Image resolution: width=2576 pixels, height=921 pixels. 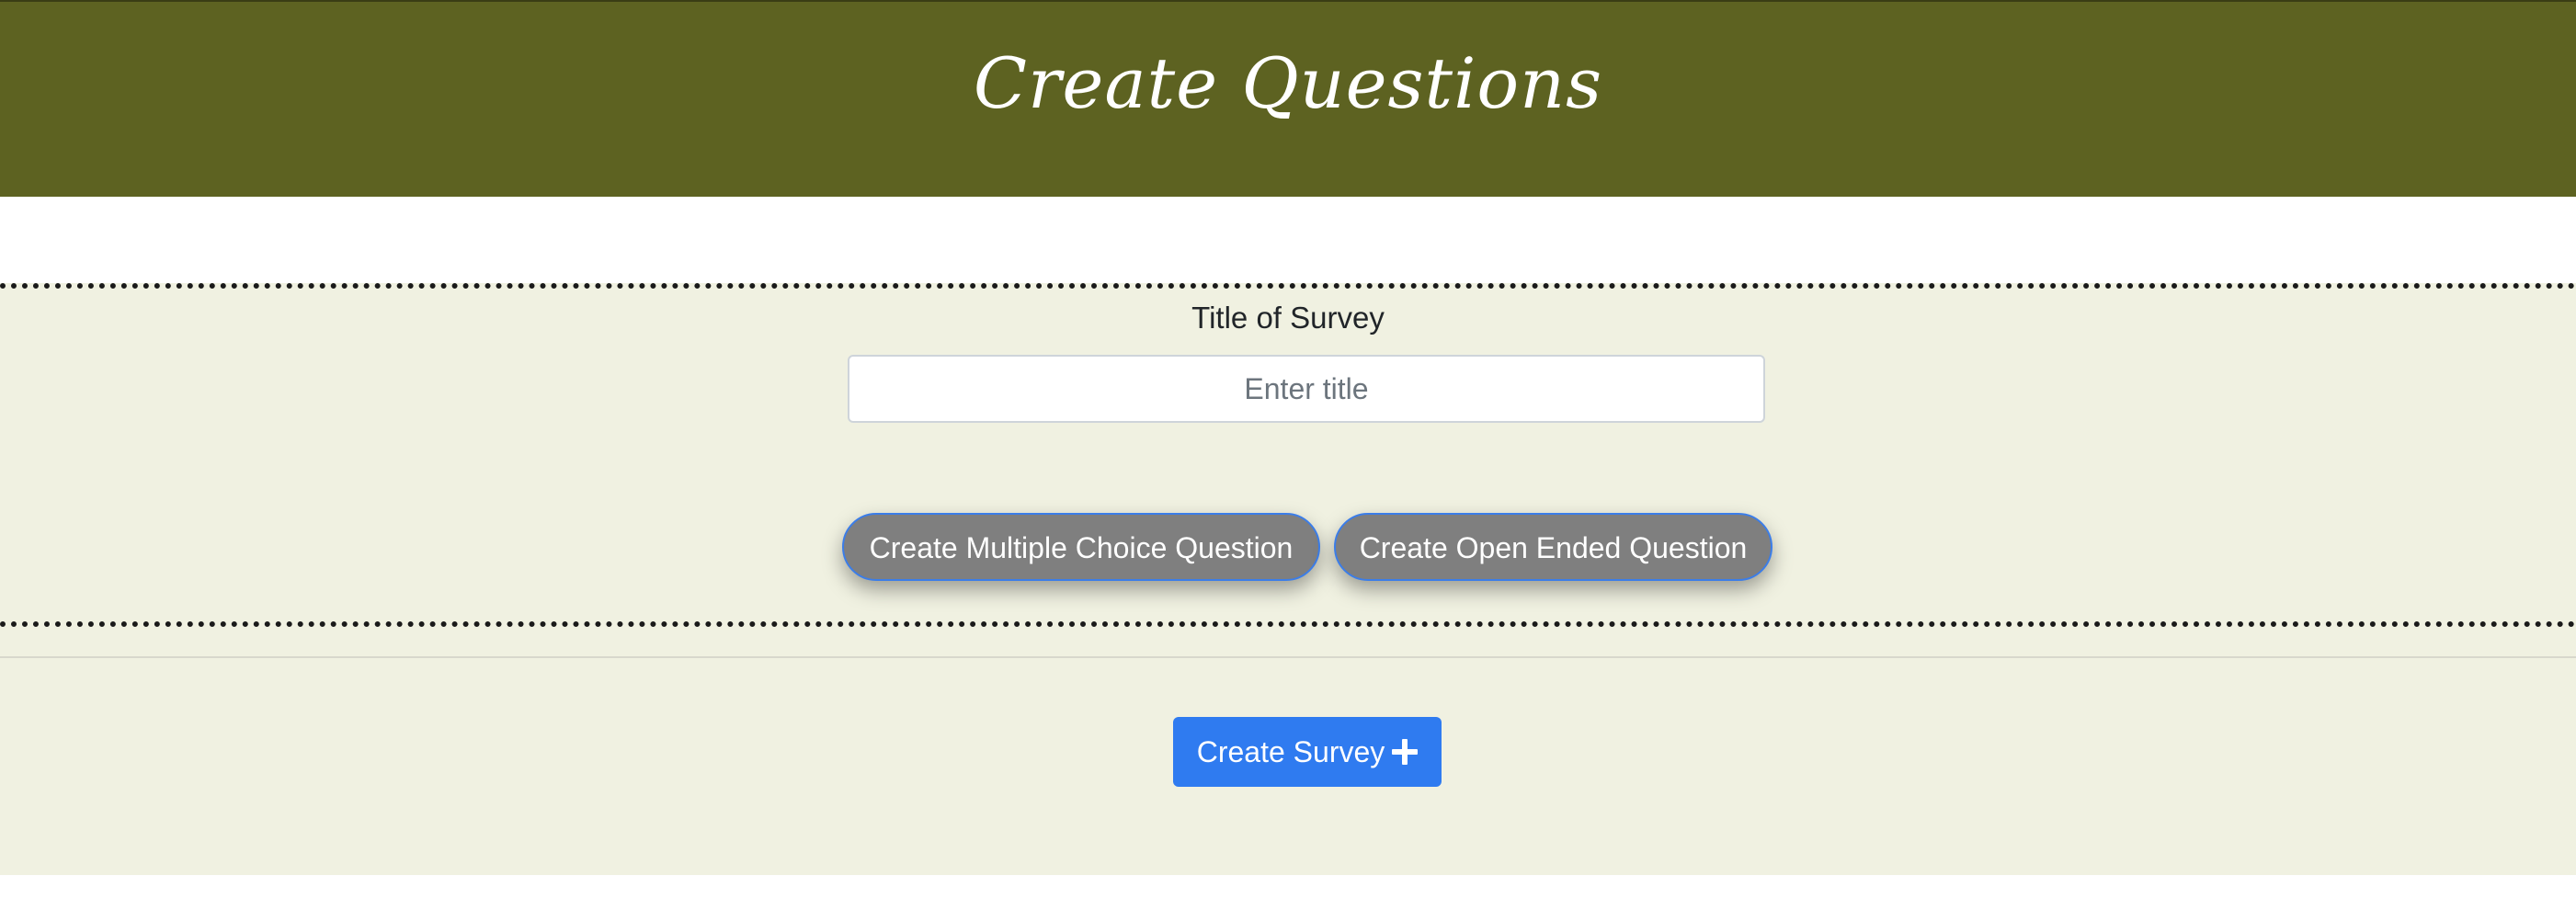 I want to click on page-title: Create Questions, so click(x=1288, y=83).